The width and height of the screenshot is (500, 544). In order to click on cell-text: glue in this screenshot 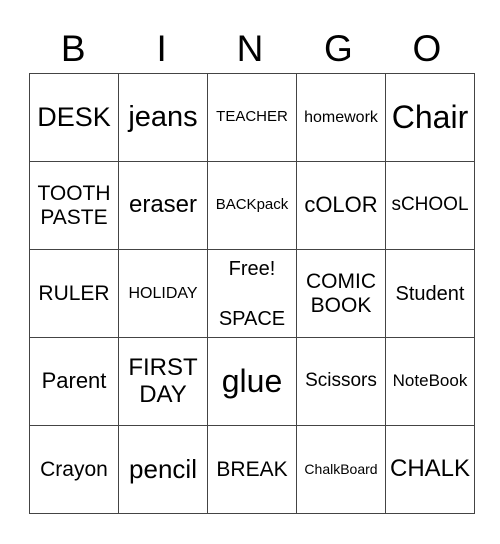, I will do `click(252, 380)`.